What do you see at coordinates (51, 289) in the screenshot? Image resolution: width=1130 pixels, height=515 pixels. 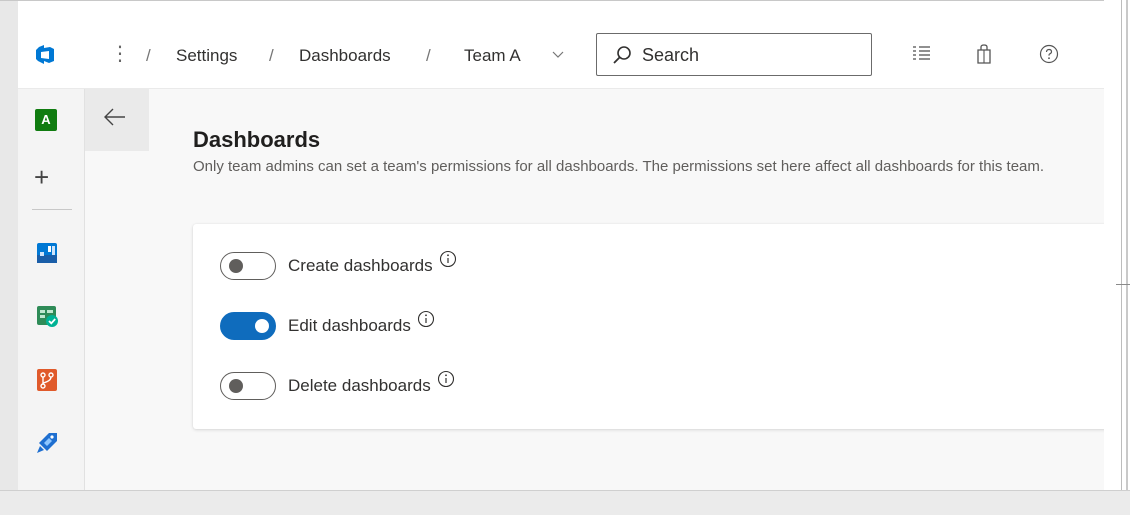 I see `left-navigation: A +` at bounding box center [51, 289].